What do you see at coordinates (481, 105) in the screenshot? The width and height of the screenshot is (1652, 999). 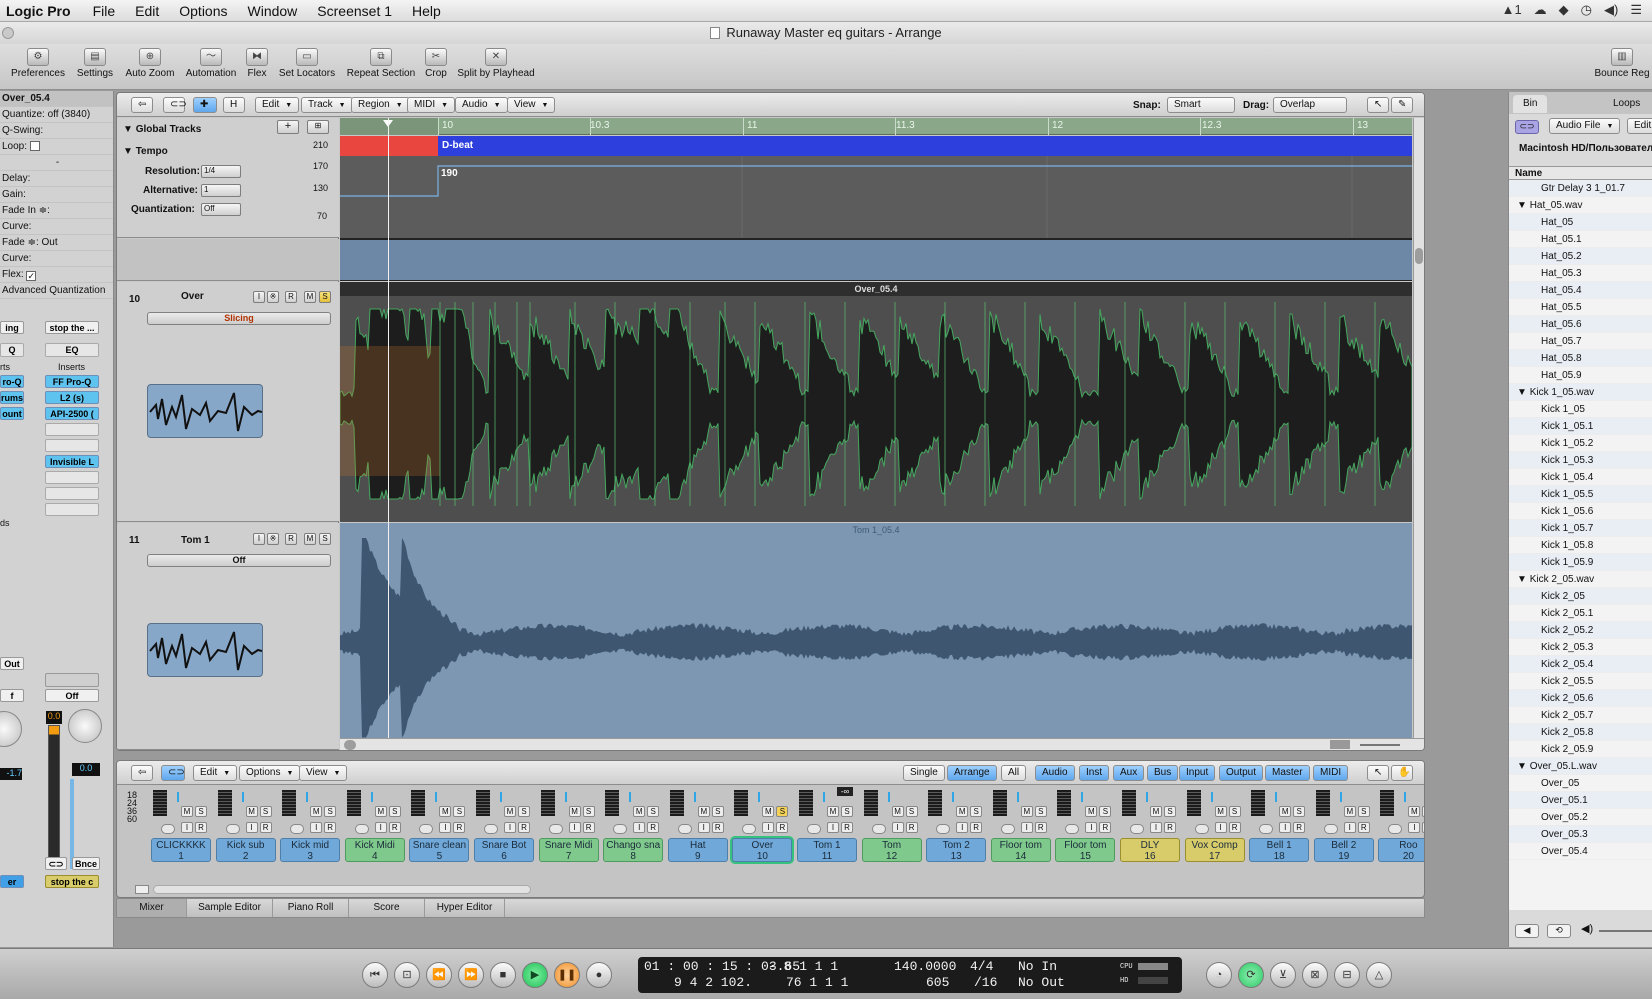 I see `audio-menu: Audio ▼` at bounding box center [481, 105].